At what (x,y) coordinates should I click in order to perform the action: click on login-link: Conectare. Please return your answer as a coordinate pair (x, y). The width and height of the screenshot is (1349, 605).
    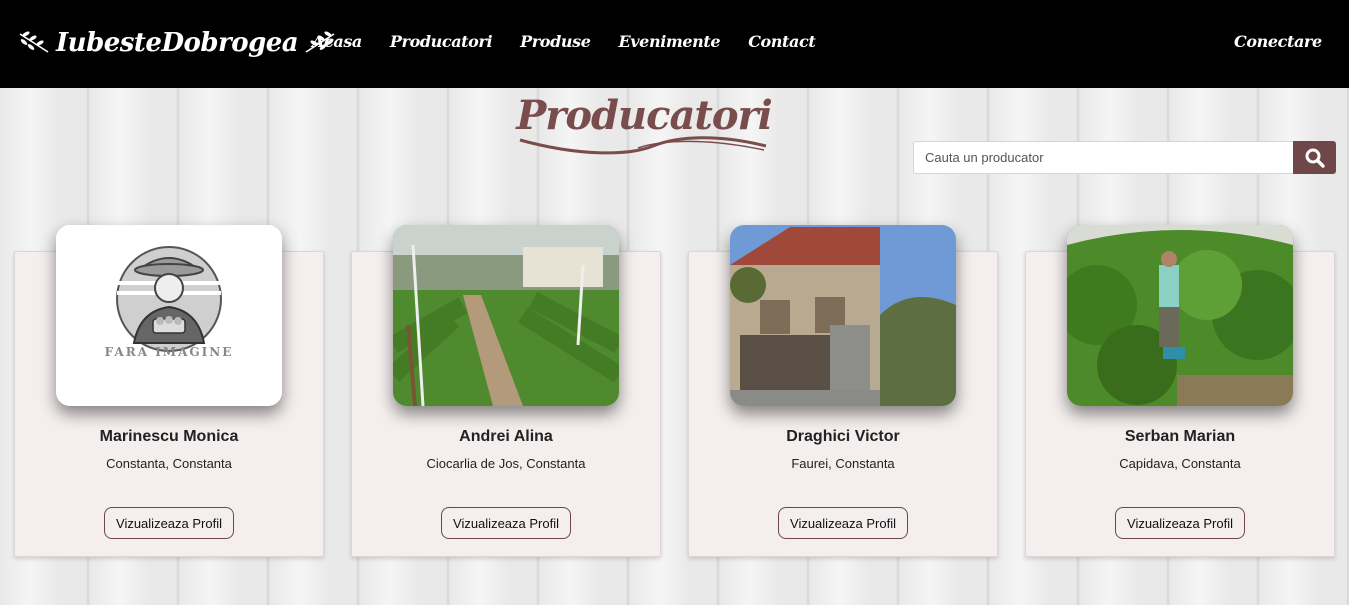
    Looking at the image, I should click on (1278, 41).